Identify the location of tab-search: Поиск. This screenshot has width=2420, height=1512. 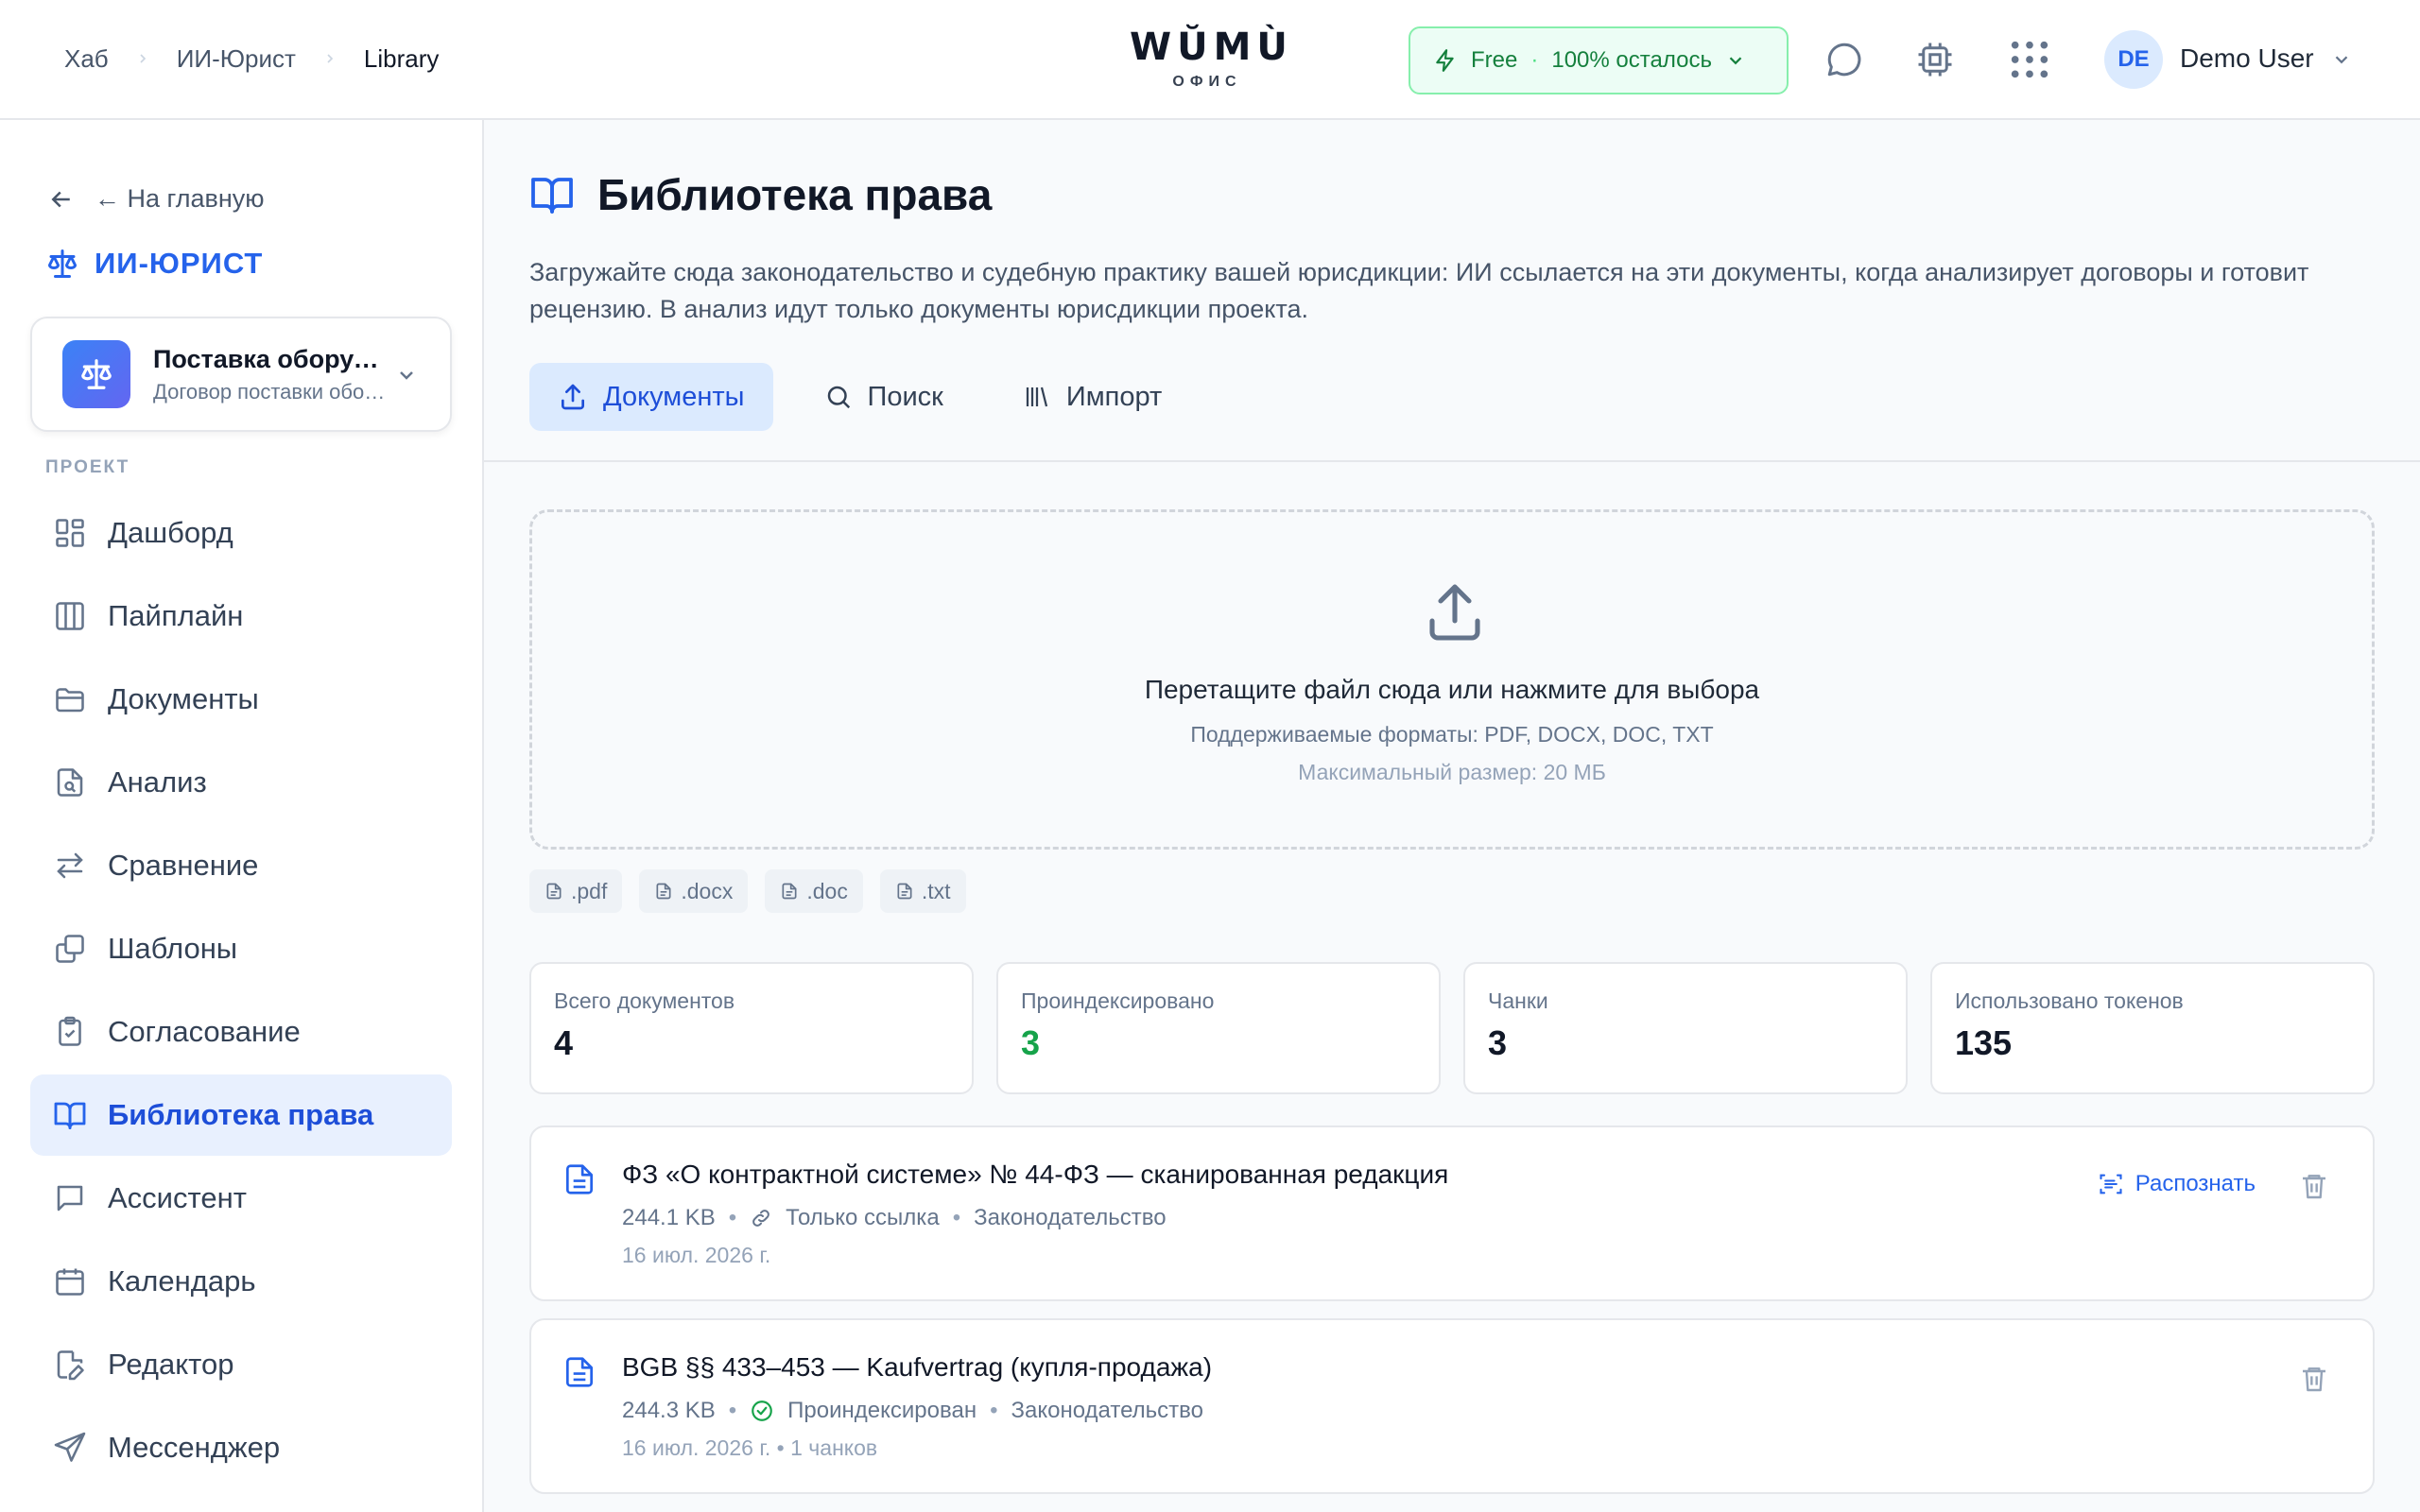
(884, 397).